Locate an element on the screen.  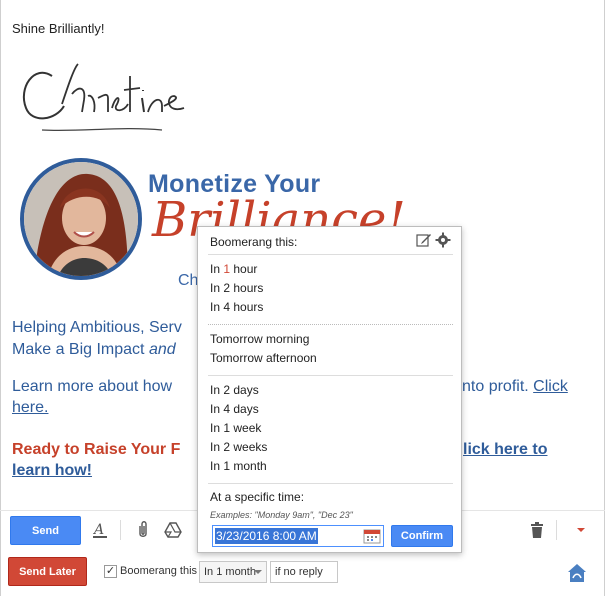
boomerang-logo-icon is located at coordinates (577, 573).